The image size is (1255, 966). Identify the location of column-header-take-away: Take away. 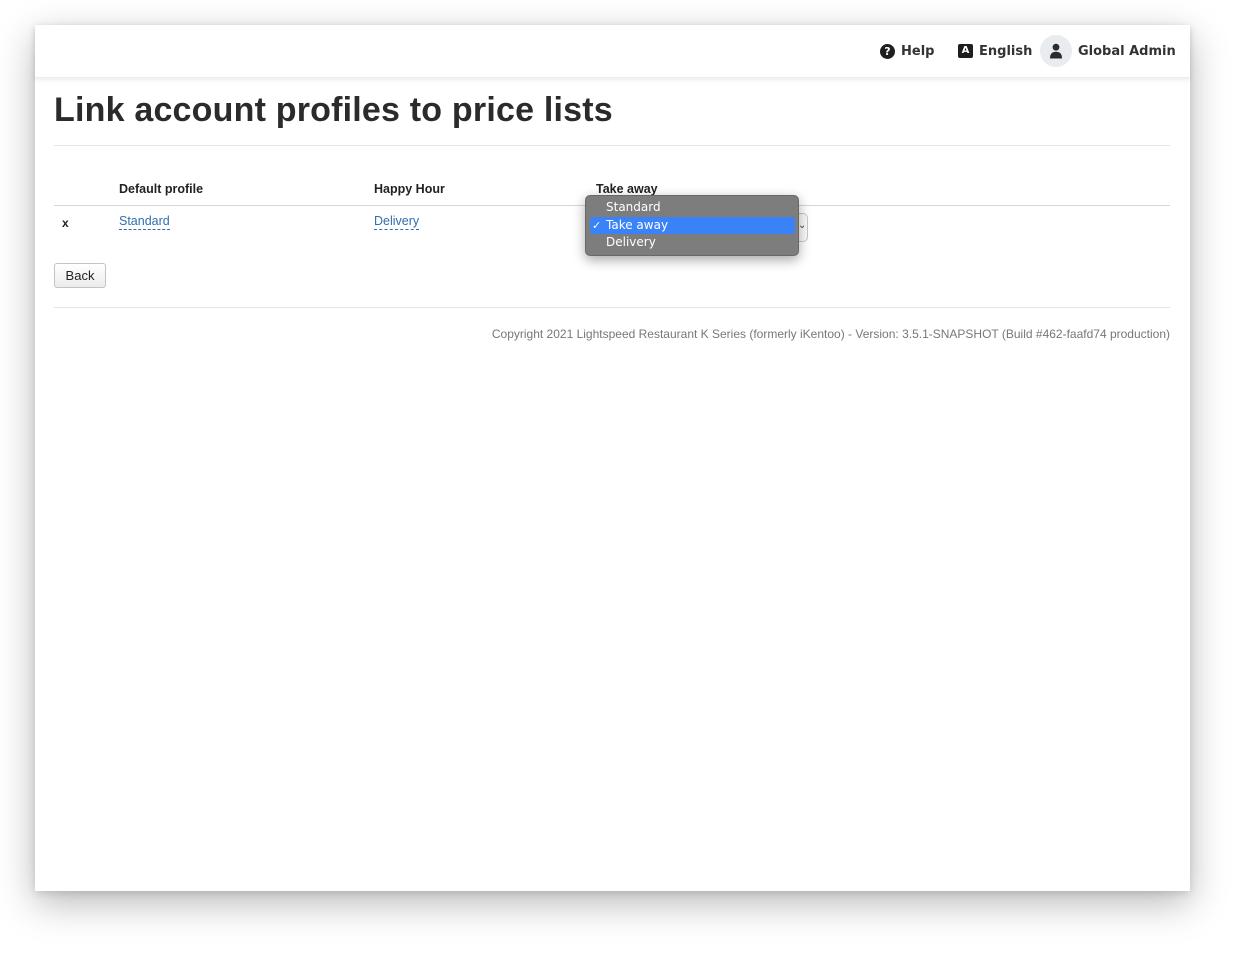
(627, 189).